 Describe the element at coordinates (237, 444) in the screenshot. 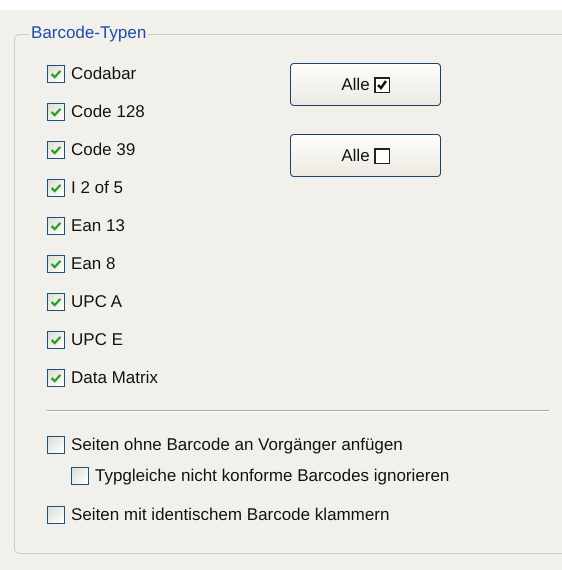

I see `checkbox-label: Seiten ohne Barcode an Vorgänger anfügen` at that location.